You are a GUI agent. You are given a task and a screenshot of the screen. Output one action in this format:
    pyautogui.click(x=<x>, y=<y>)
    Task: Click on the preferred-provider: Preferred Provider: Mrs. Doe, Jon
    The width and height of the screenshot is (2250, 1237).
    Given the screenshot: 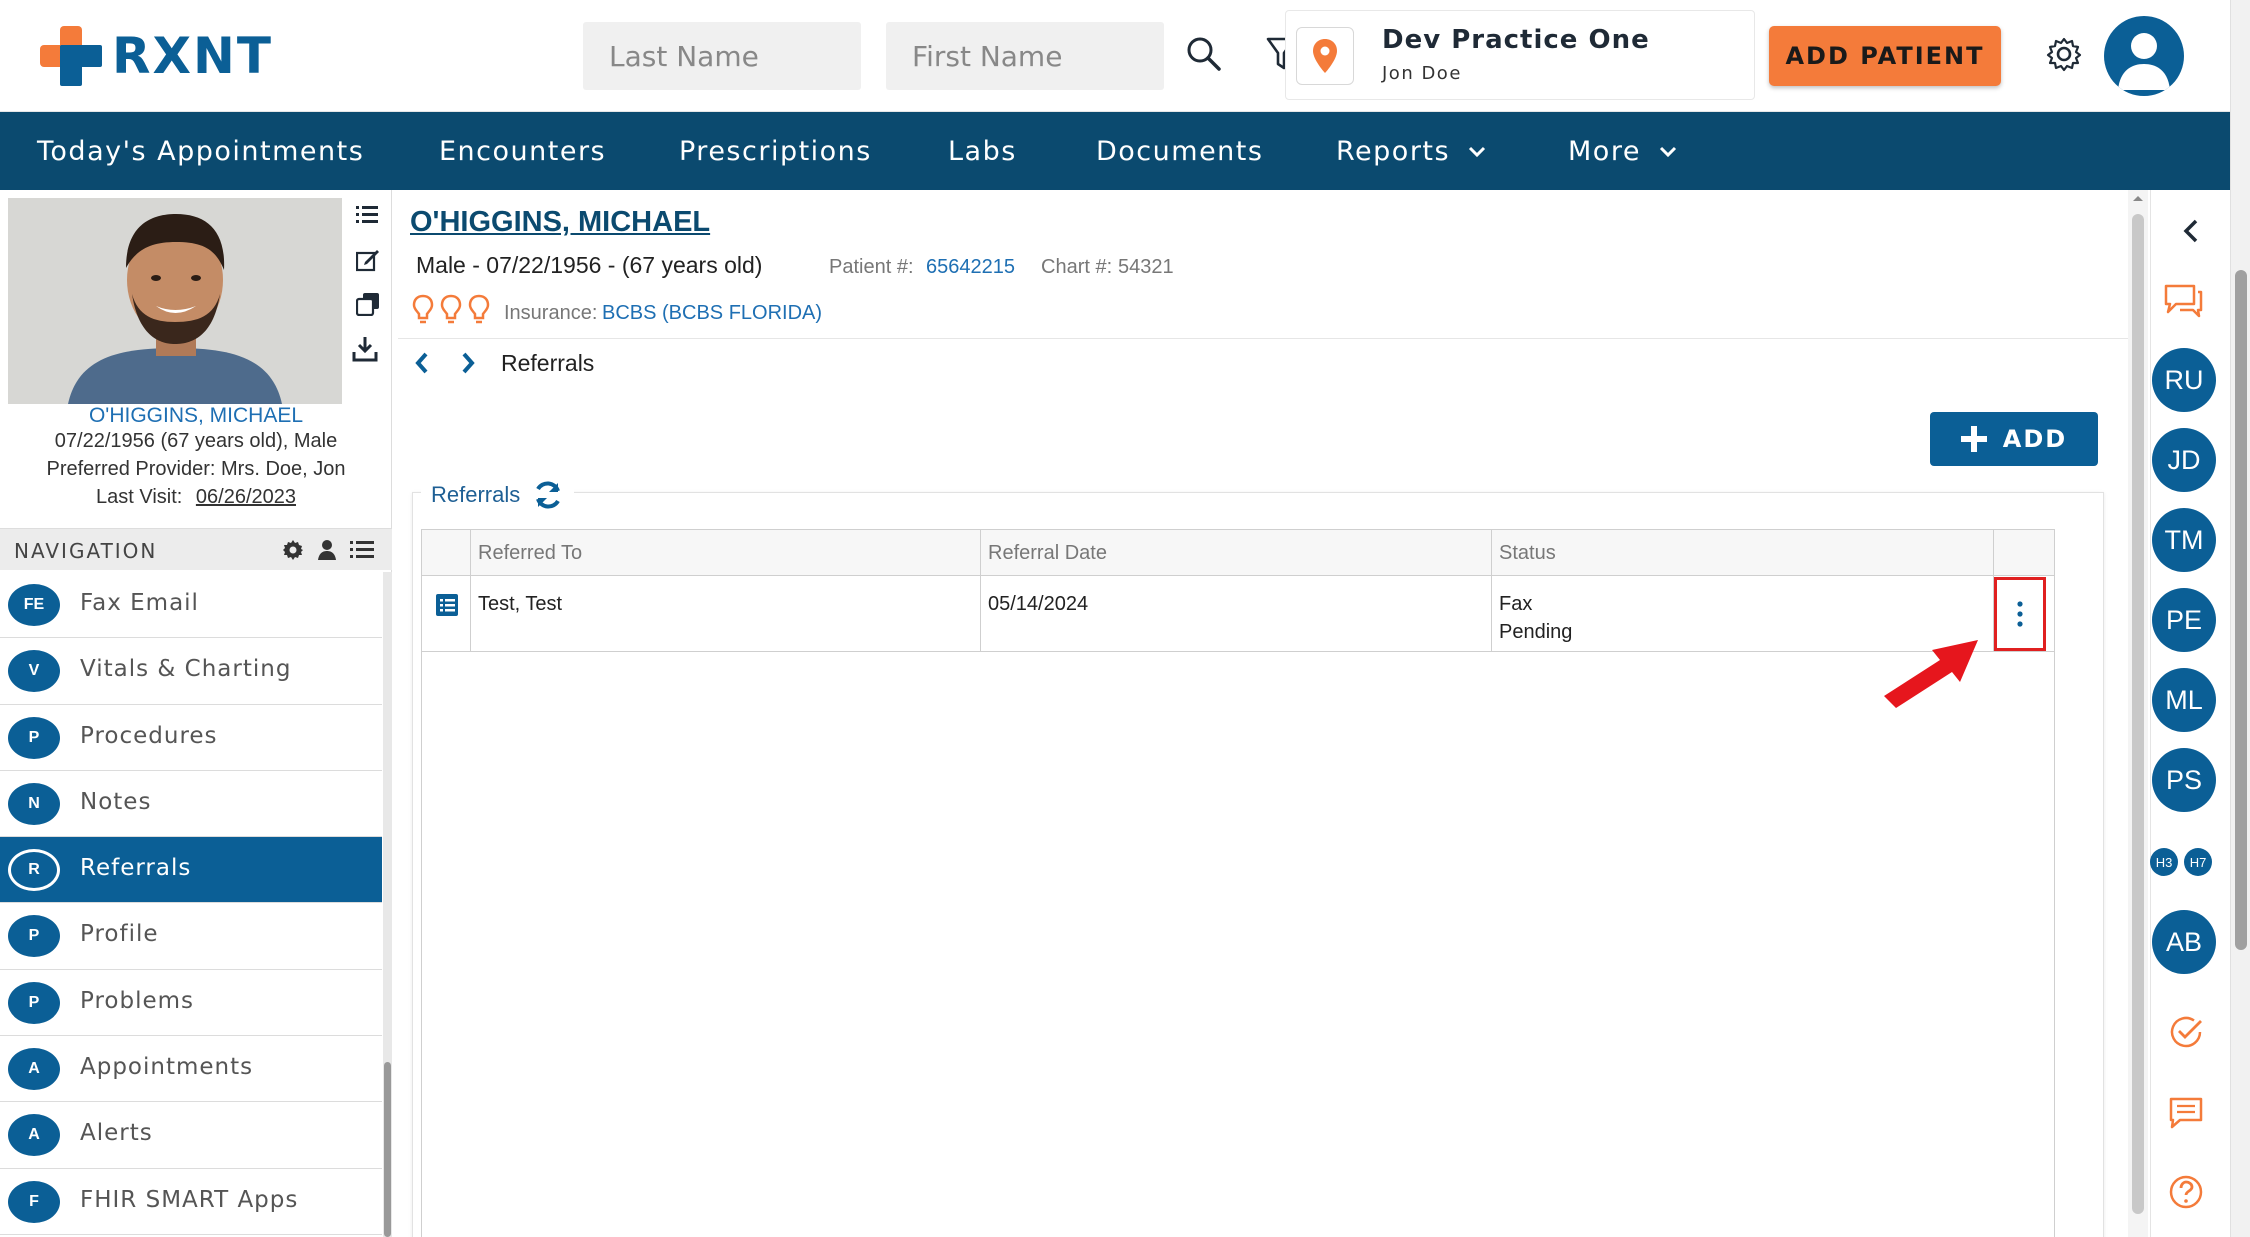 What is the action you would take?
    pyautogui.click(x=196, y=469)
    